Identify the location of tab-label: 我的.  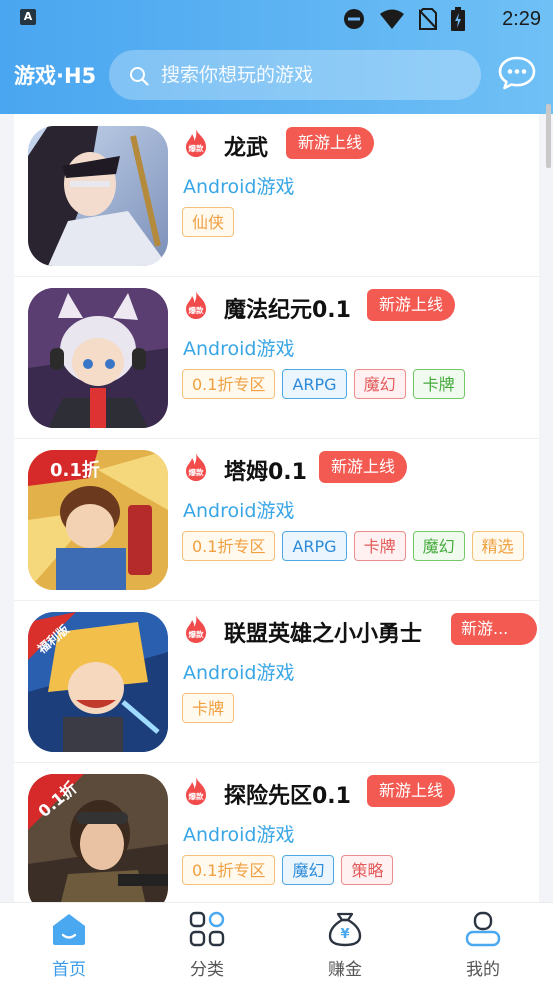
(483, 970).